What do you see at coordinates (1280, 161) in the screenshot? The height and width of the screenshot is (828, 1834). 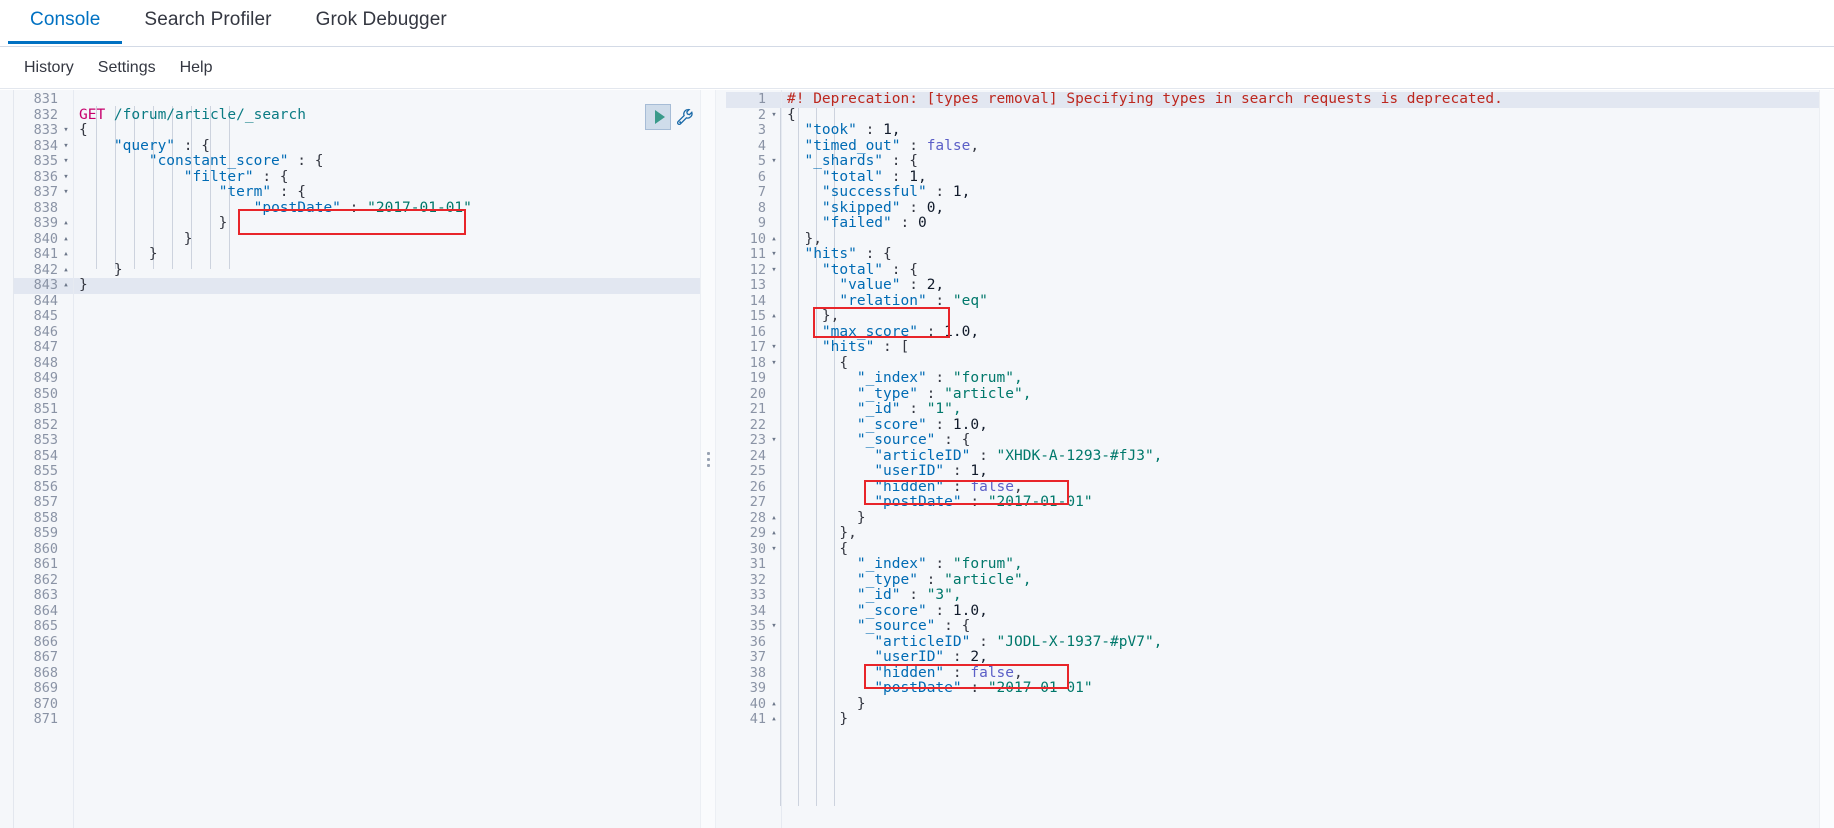 I see `editor-line: 5 ▾ "_shards" : {` at bounding box center [1280, 161].